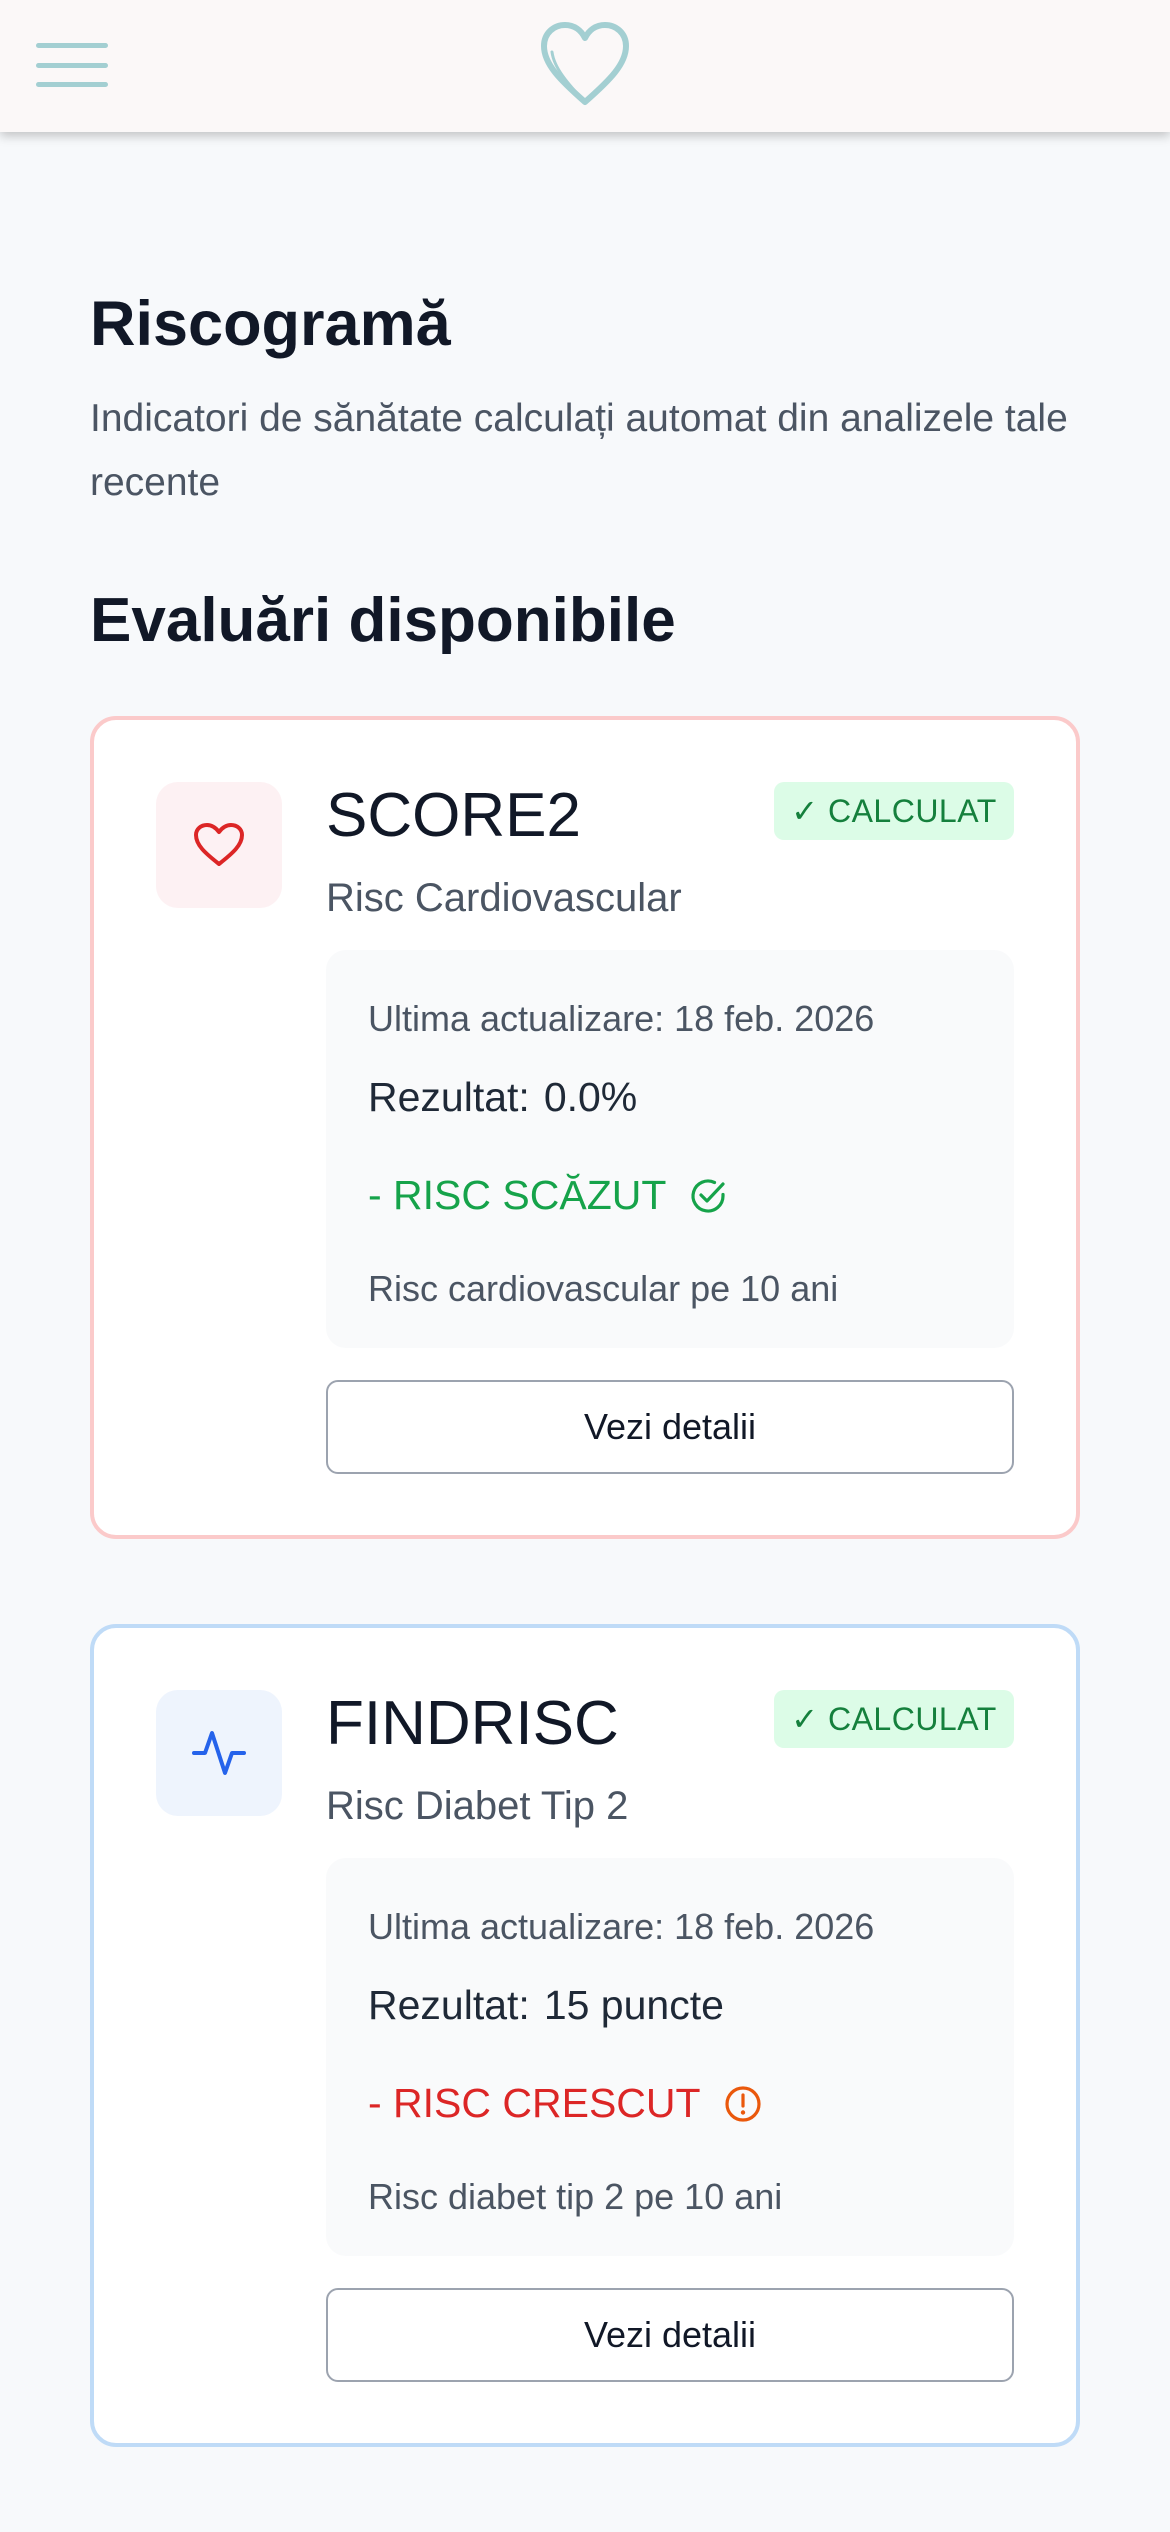 The width and height of the screenshot is (1170, 2532). Describe the element at coordinates (742, 2103) in the screenshot. I see `alert-circle-icon` at that location.